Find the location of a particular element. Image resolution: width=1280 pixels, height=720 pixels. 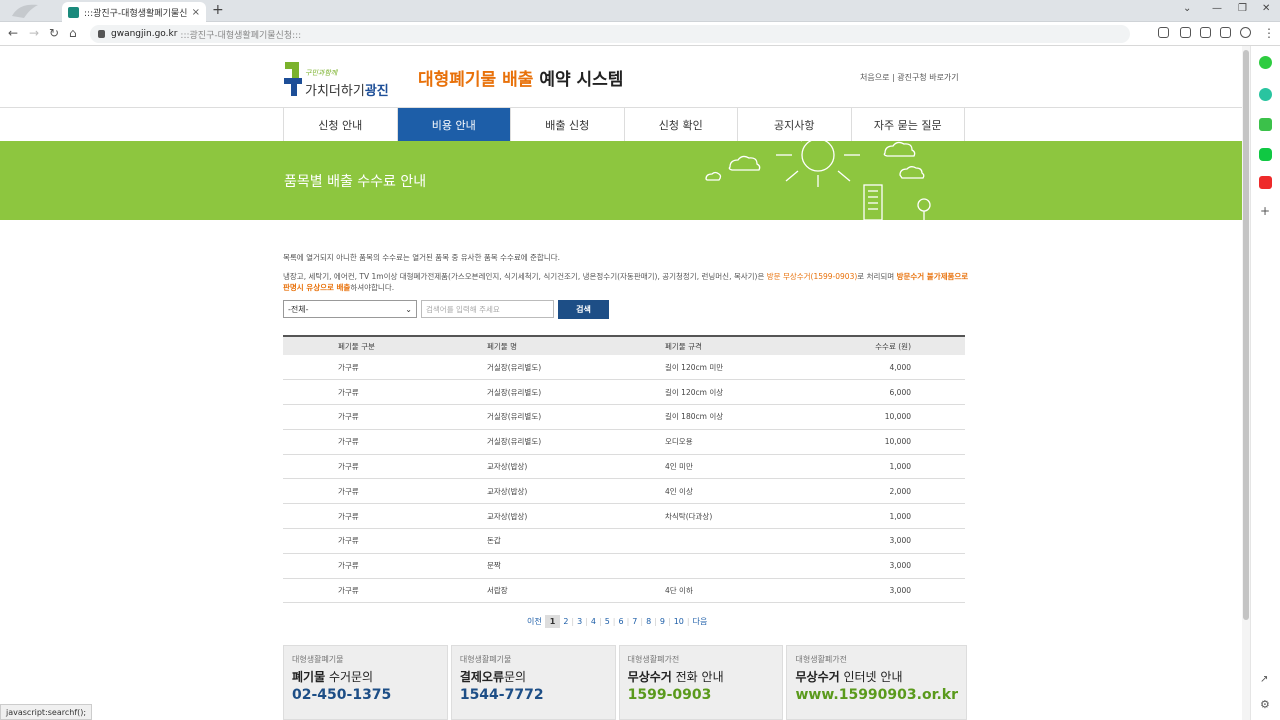

info-box-collection: 대형생활폐기물 폐기물 수거문의 02-450-1375 is located at coordinates (365, 682).